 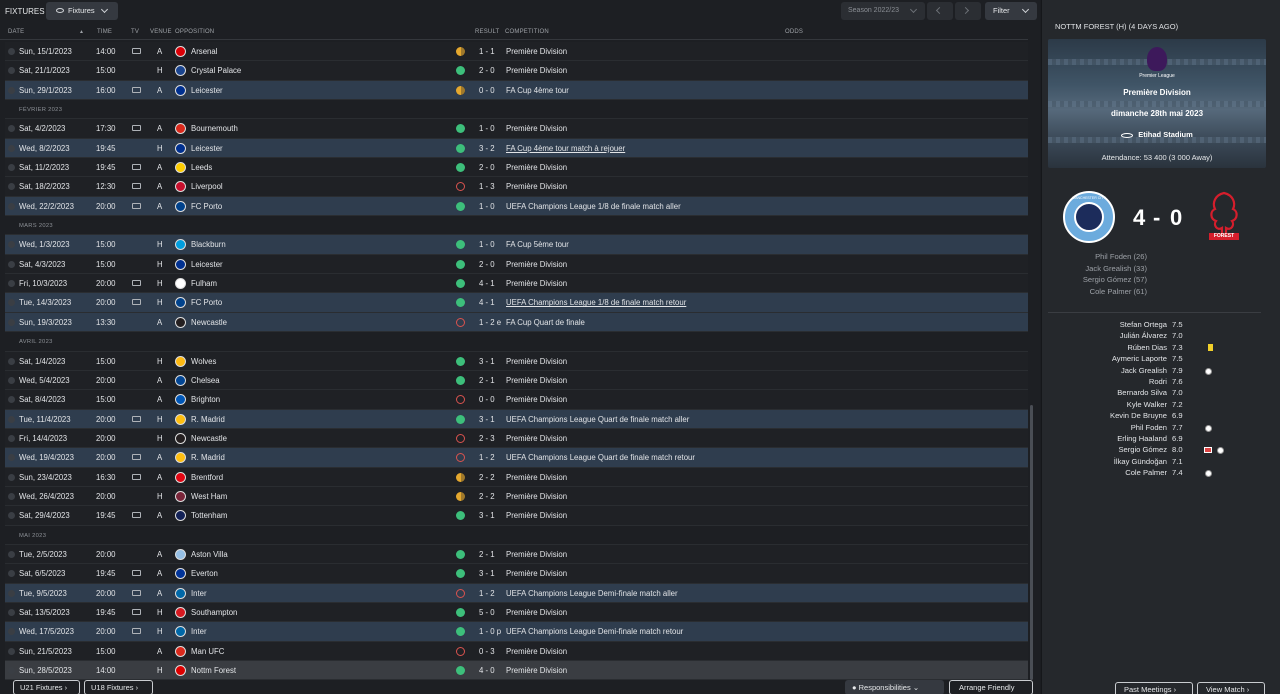 I want to click on player-row: Cole Palmer 7.4, so click(x=1152, y=473).